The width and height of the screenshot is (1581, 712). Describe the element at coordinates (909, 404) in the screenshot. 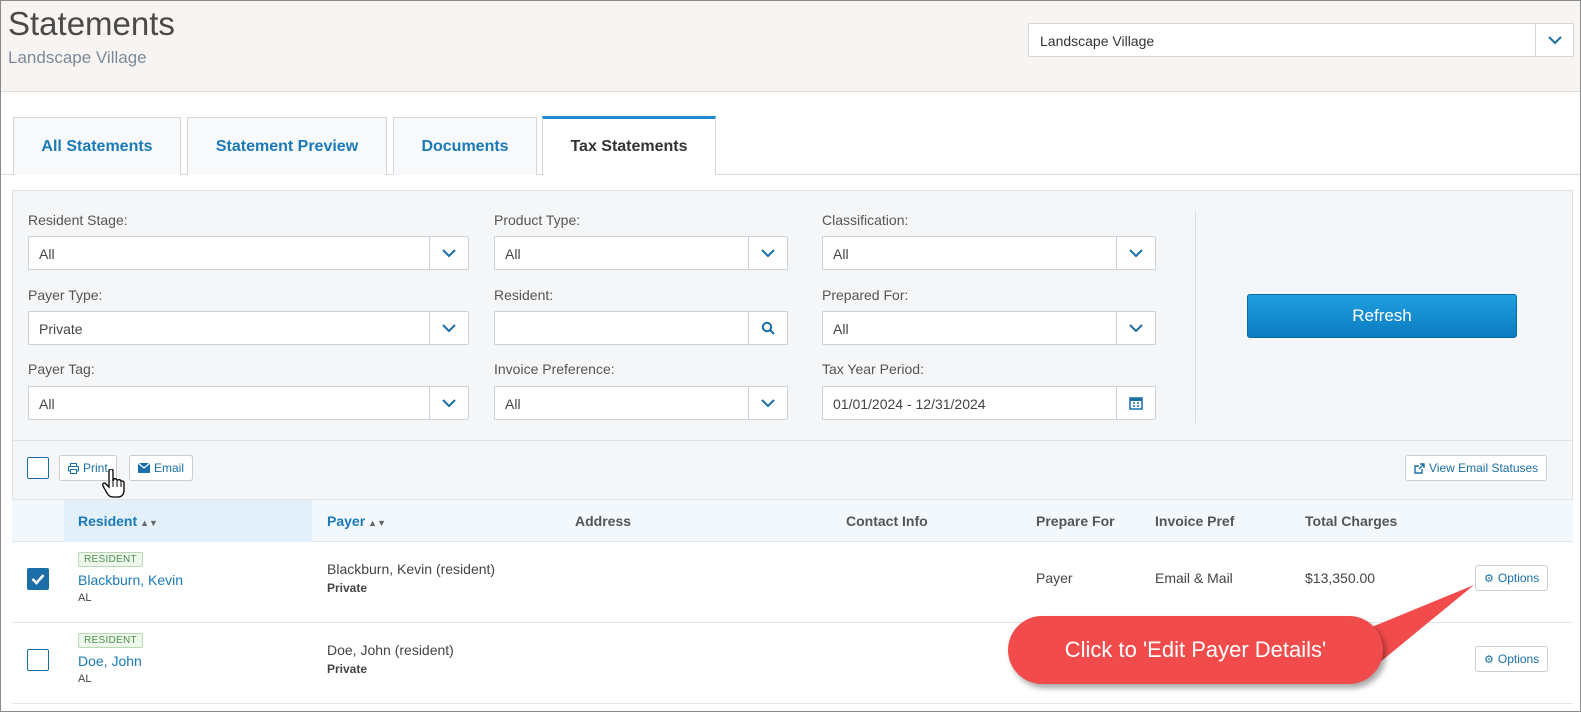

I see `tax-year-period-value: 01/01/2024 - 12/31/2024` at that location.